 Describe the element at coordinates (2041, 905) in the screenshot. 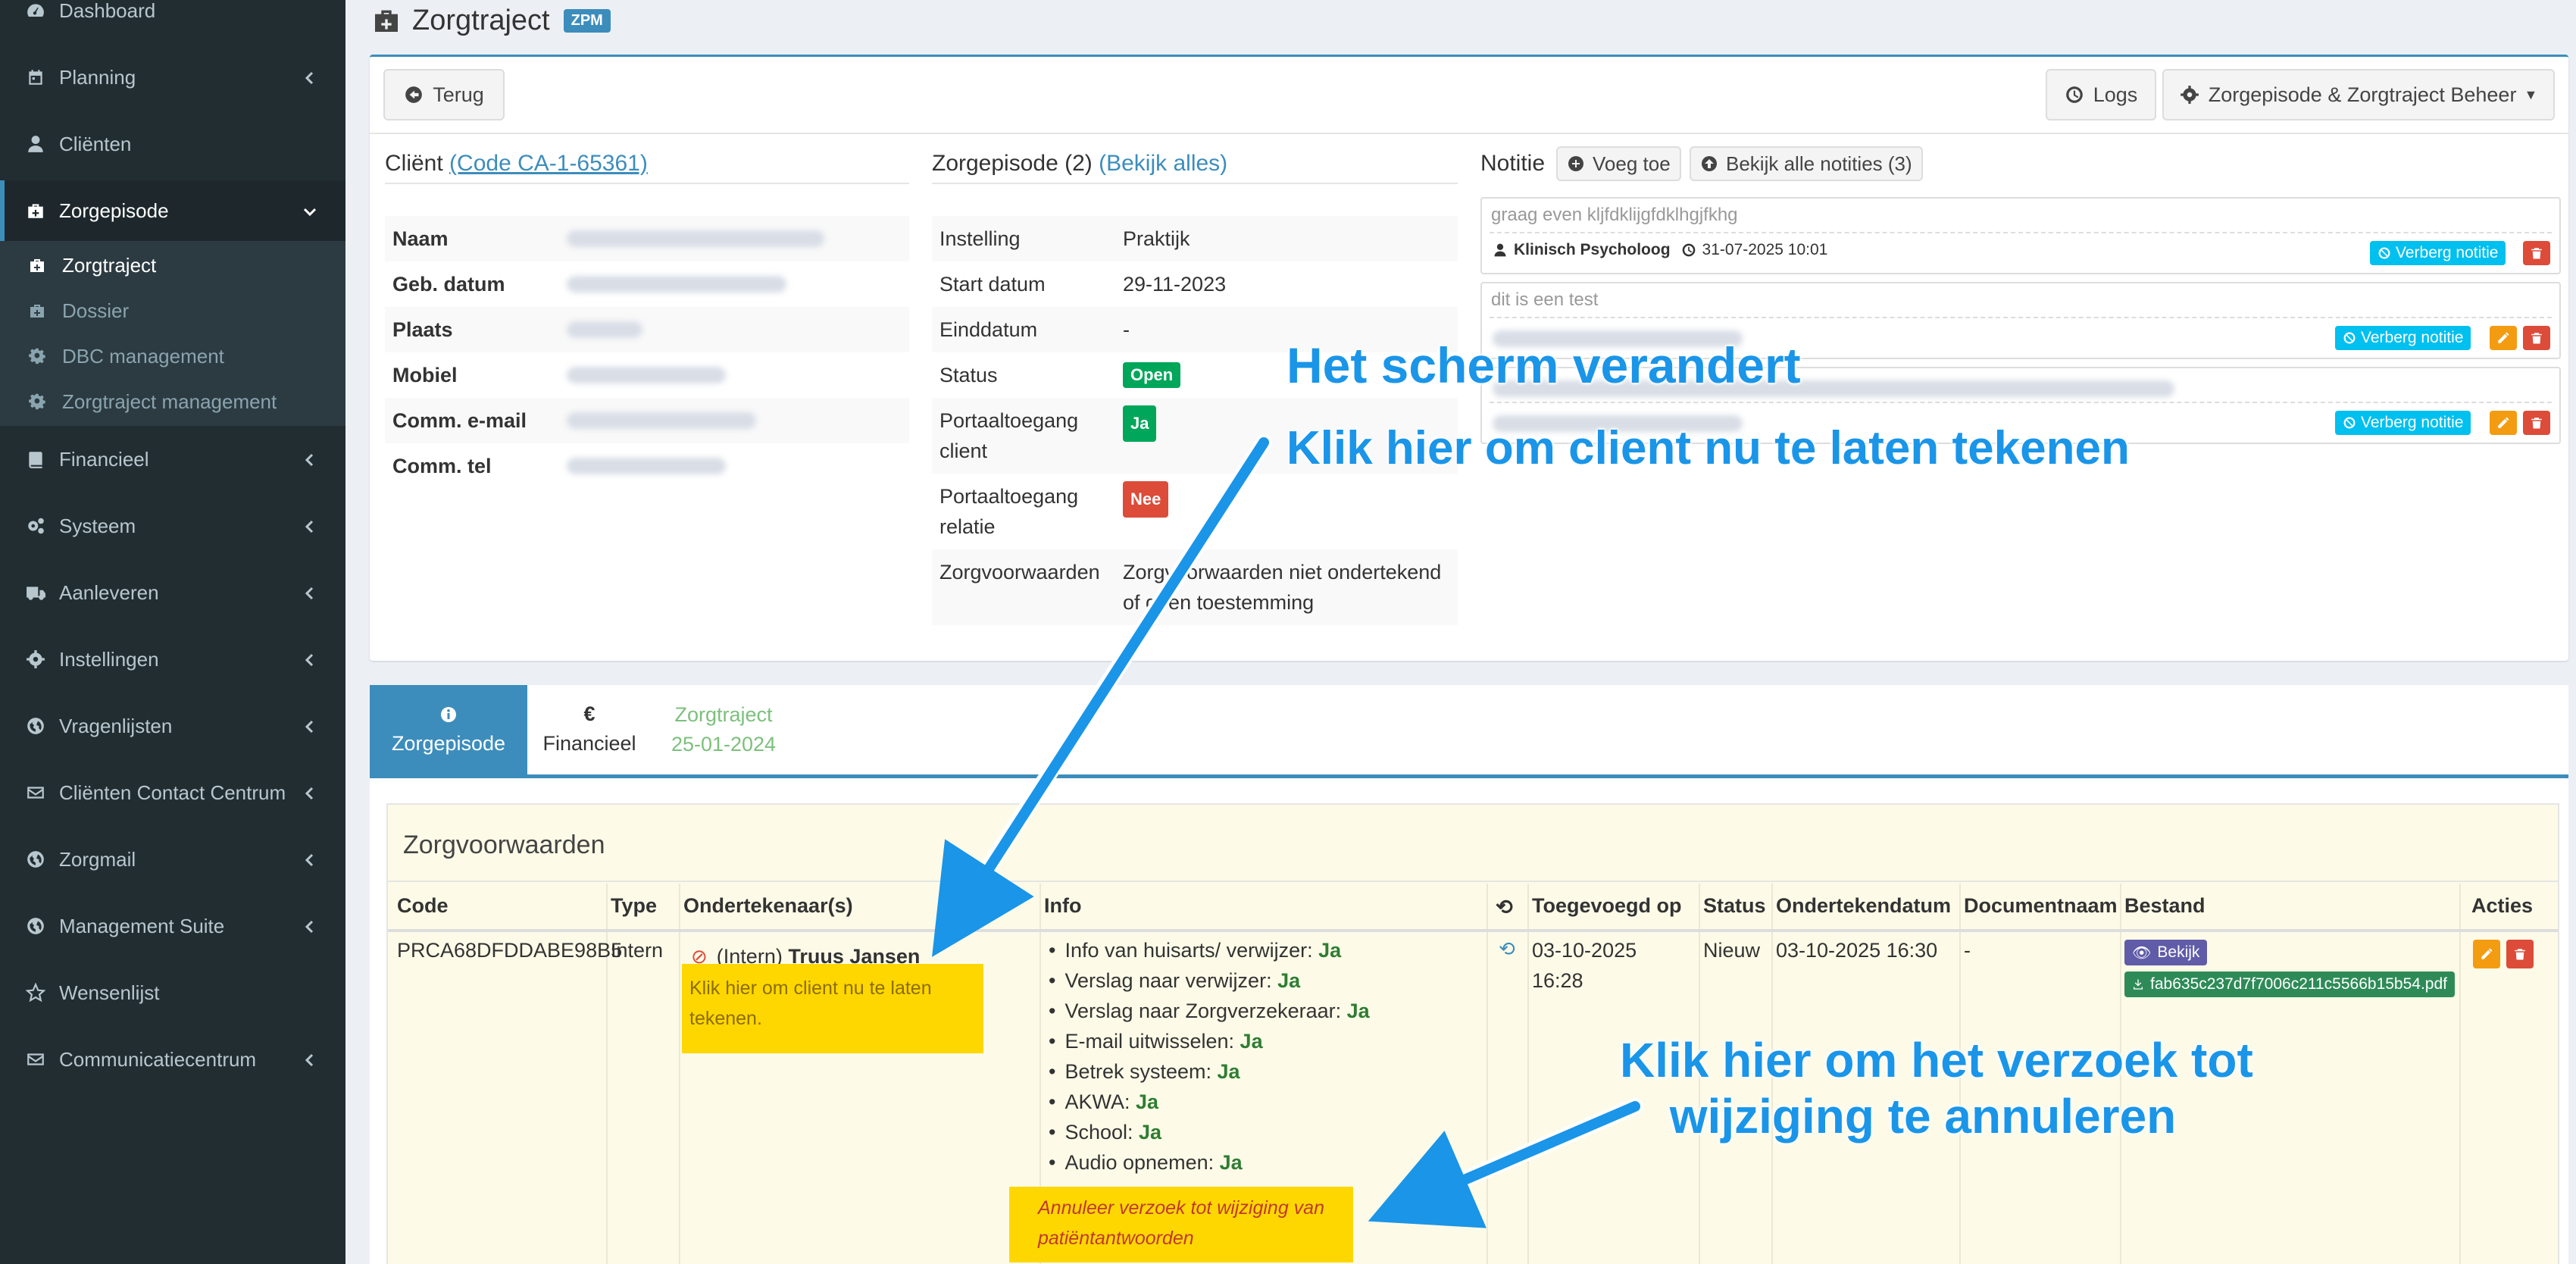

I see `column-header: Documentnaam` at that location.